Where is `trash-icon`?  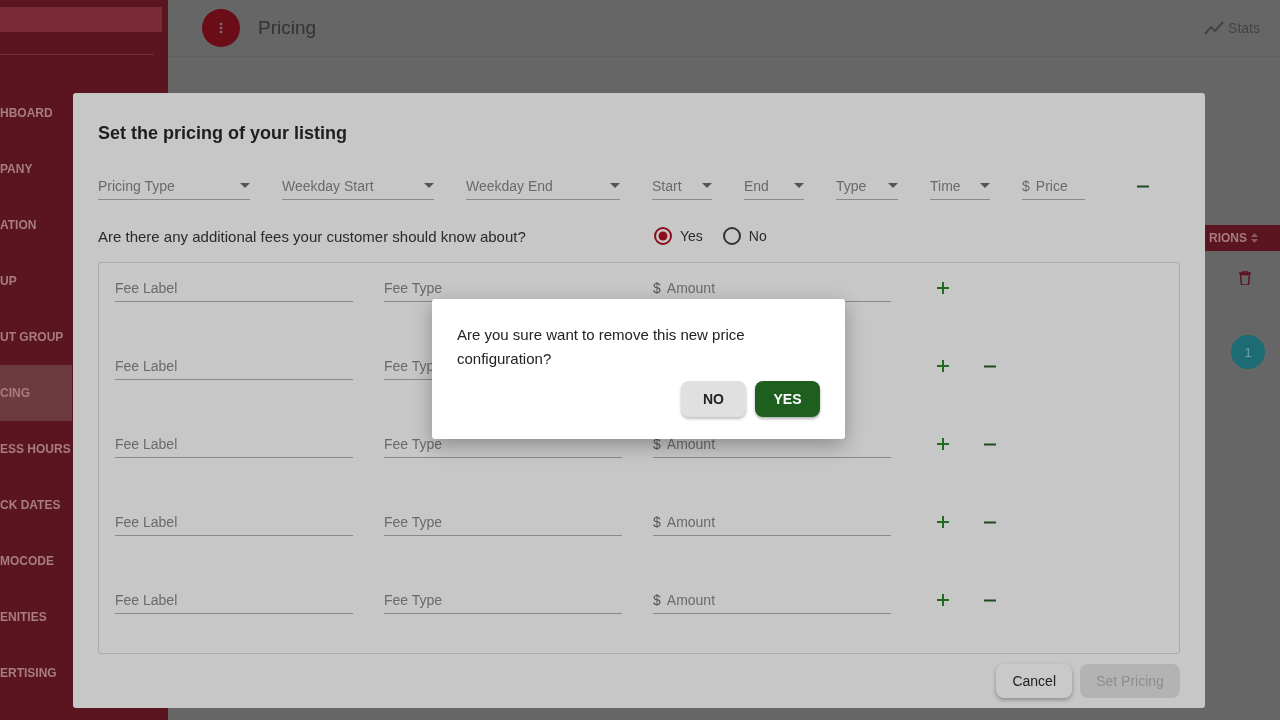 trash-icon is located at coordinates (1245, 278).